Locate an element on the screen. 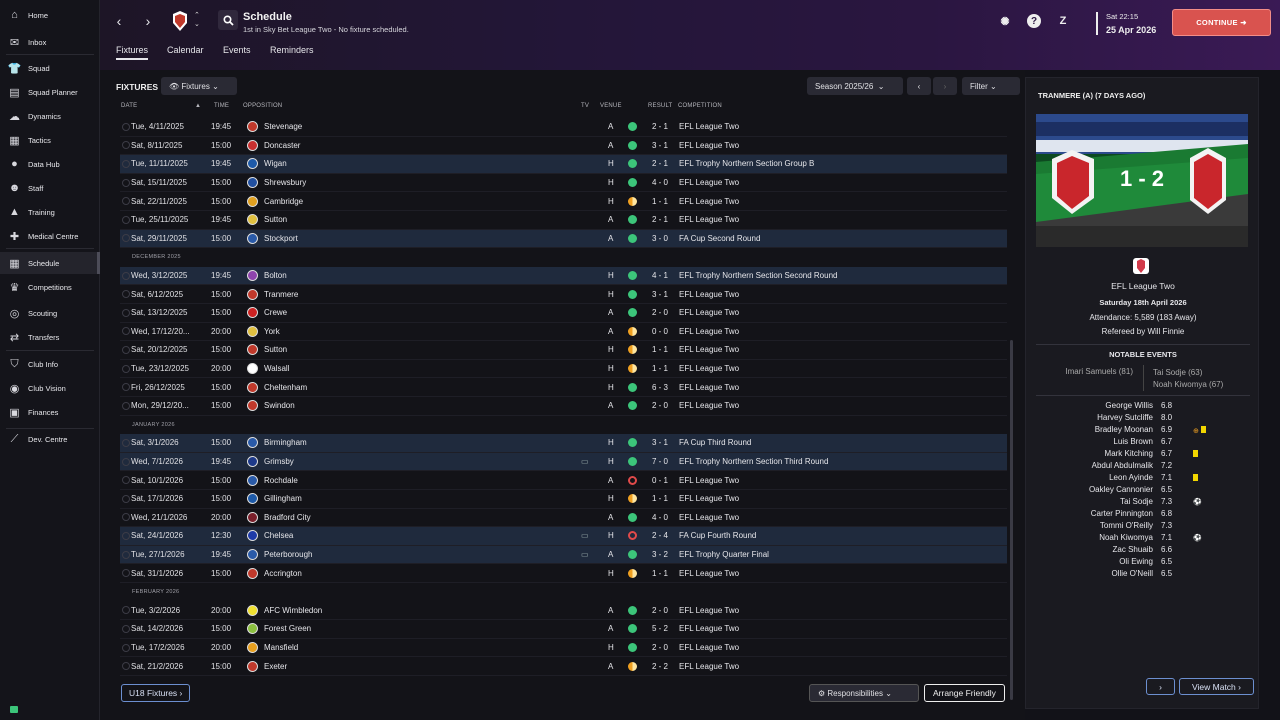 This screenshot has width=1280, height=720. player-rating-row: Tai Sodje 7.3 ⚽ is located at coordinates (1143, 503).